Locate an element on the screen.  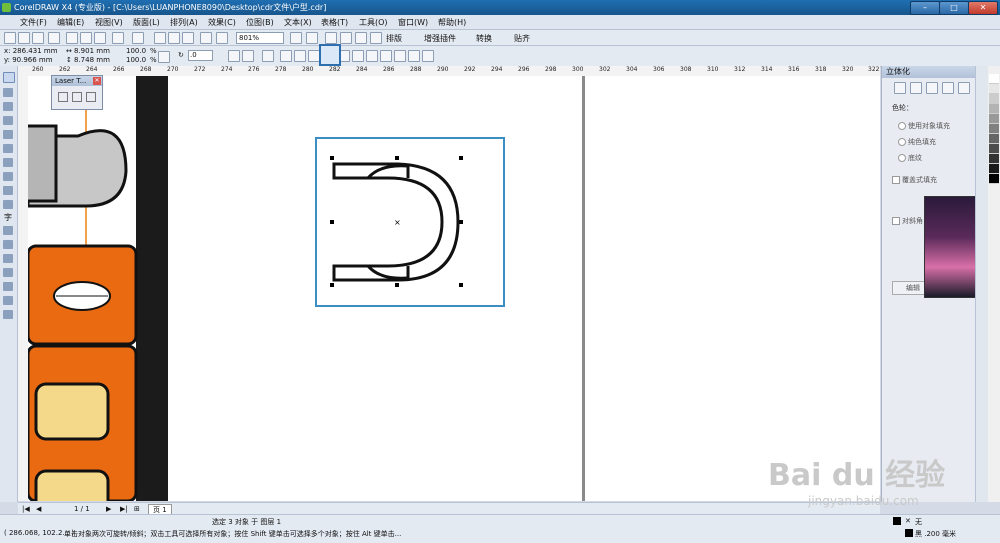
menu-help: 帮助(H) is located at coordinates (452, 22).